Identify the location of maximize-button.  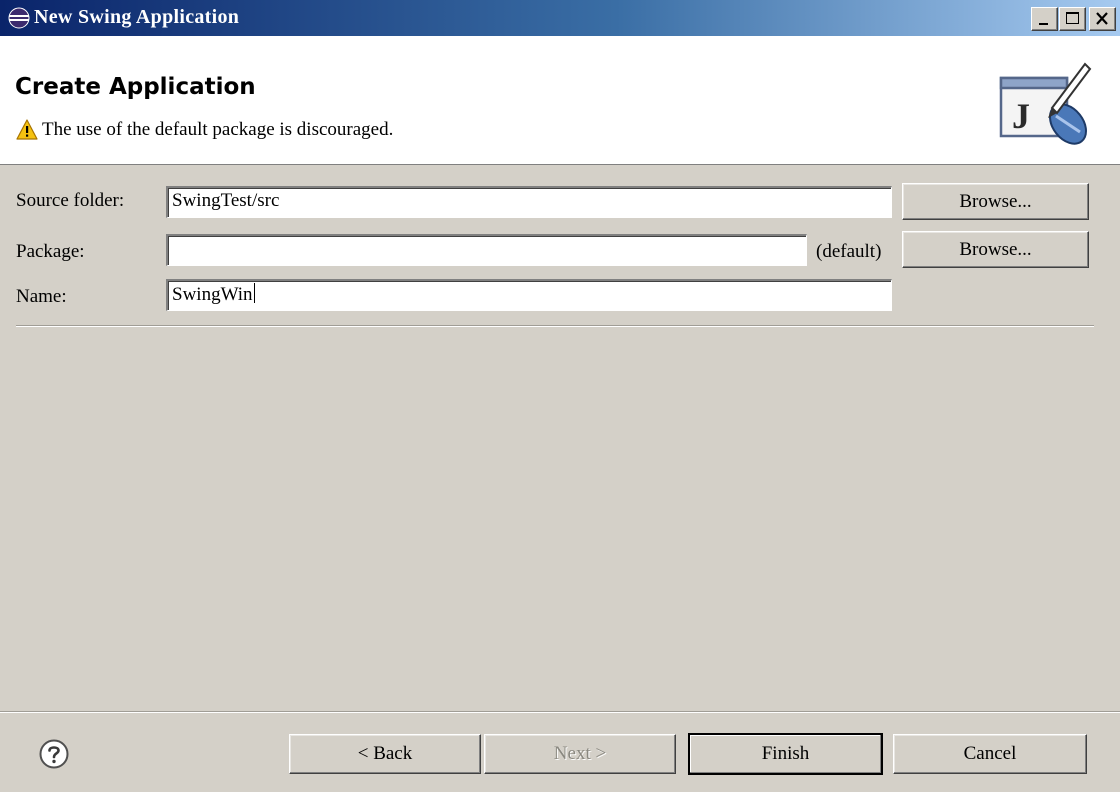
(1072, 19).